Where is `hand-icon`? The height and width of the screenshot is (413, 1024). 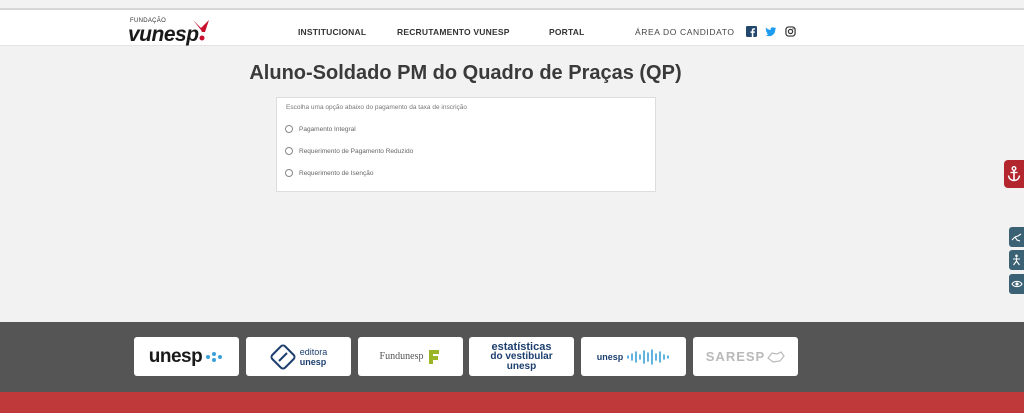 hand-icon is located at coordinates (1016, 237).